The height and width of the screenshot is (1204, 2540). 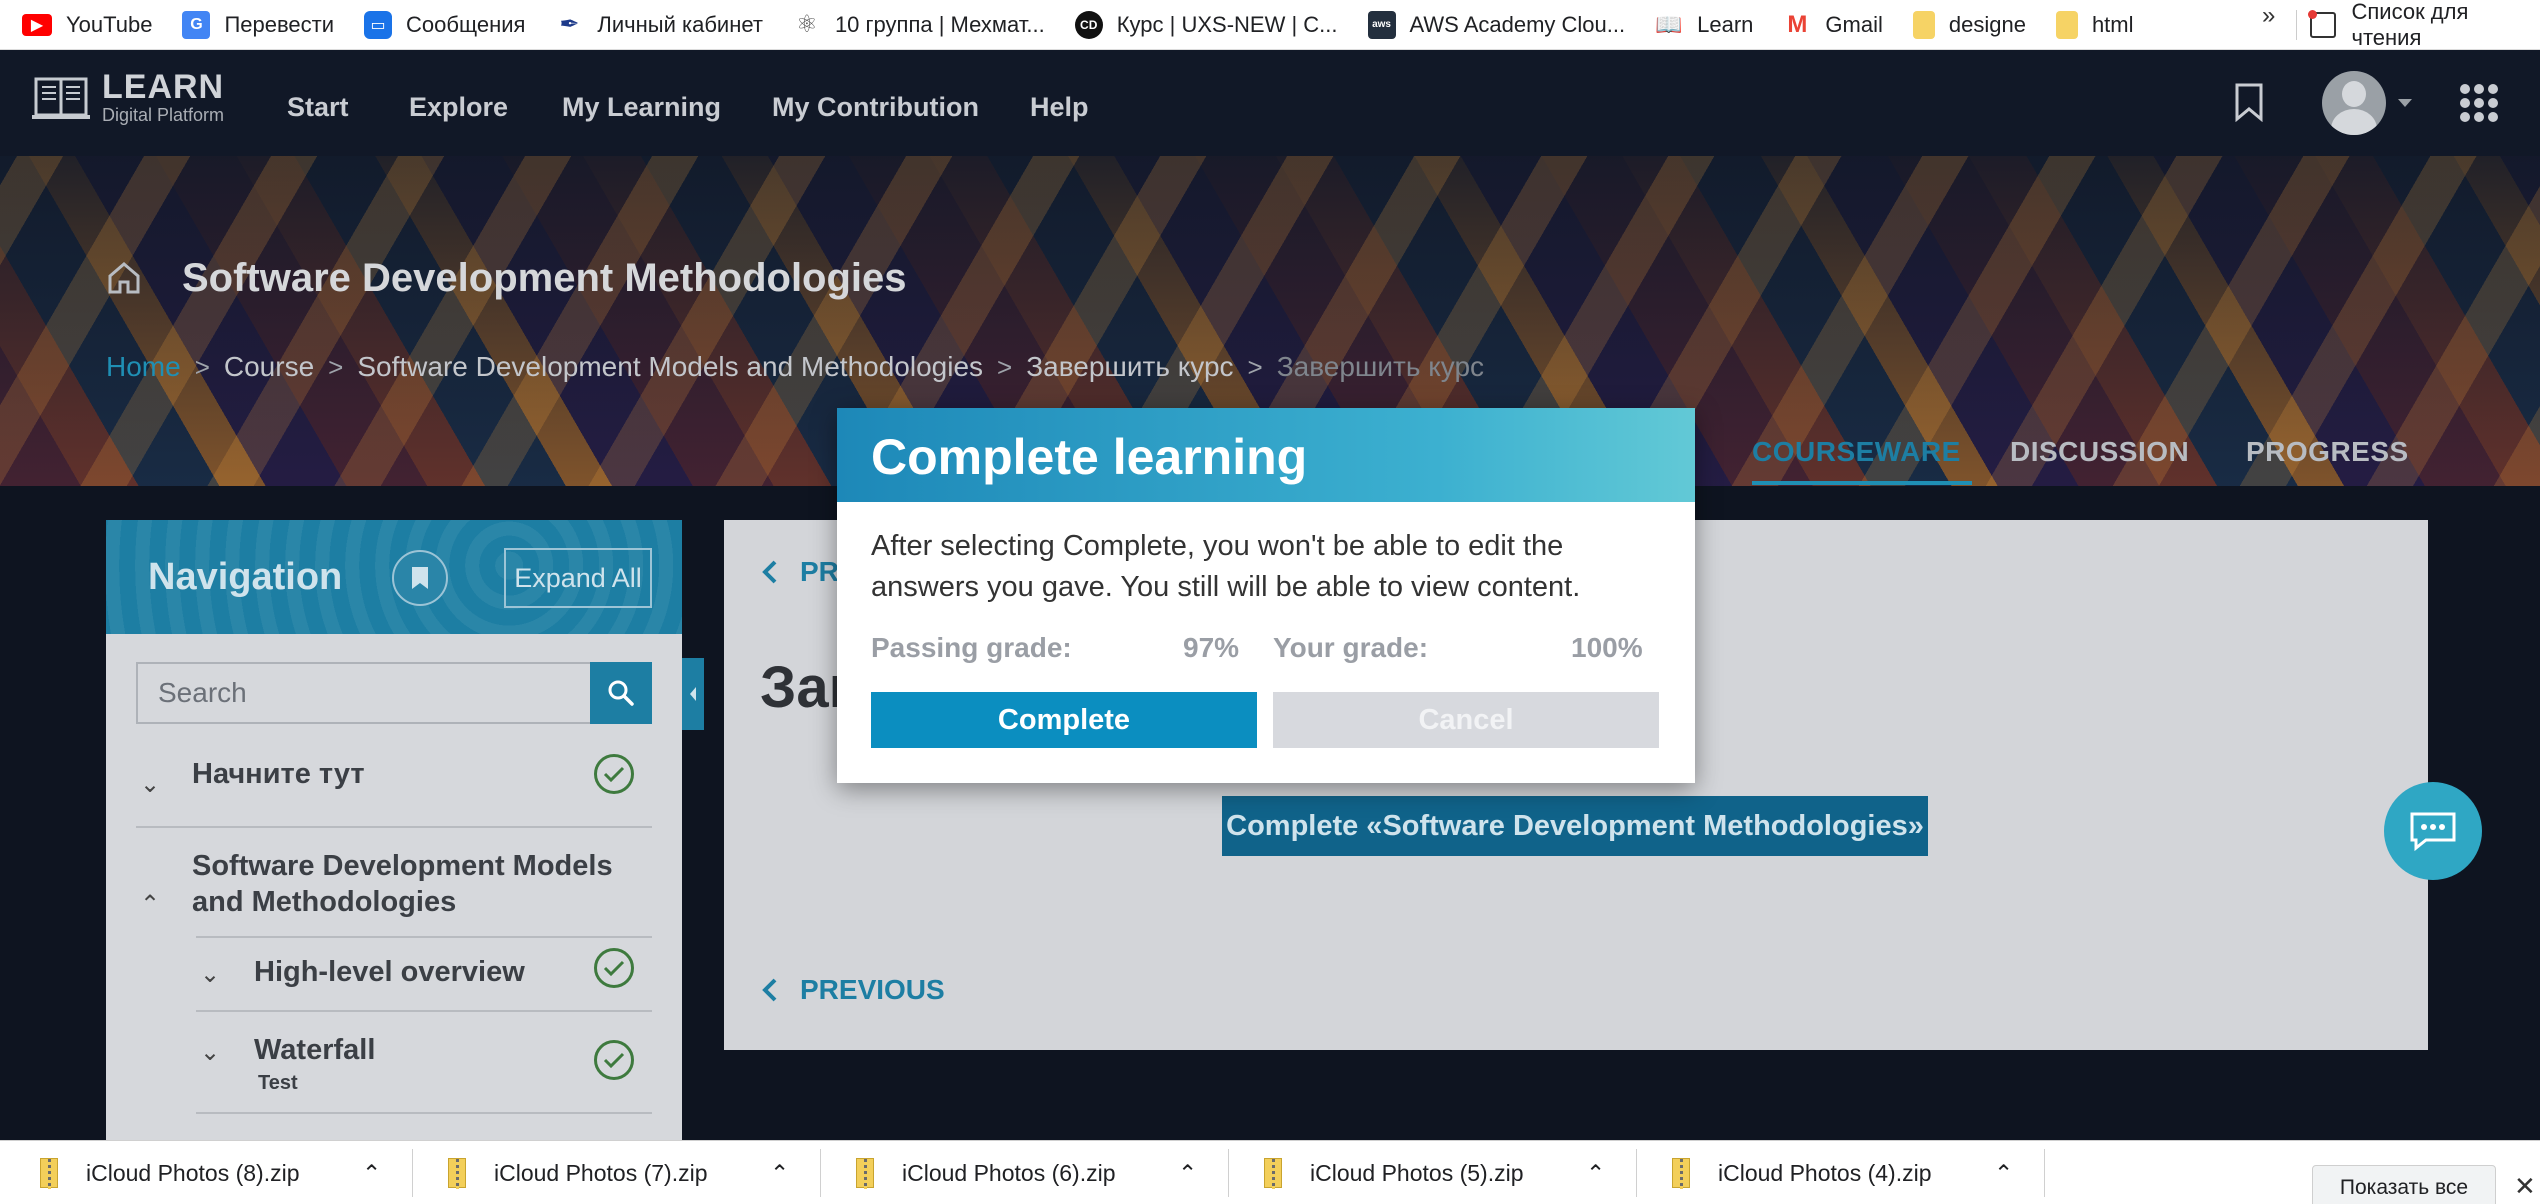 What do you see at coordinates (2405, 103) in the screenshot?
I see `chevron-down-icon` at bounding box center [2405, 103].